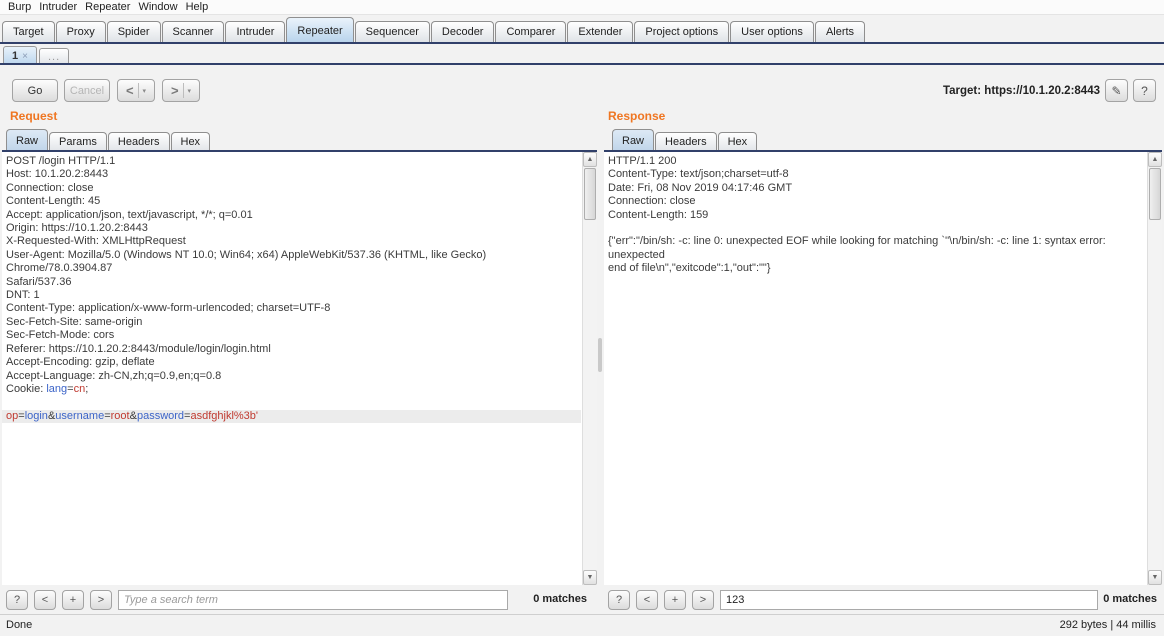 The height and width of the screenshot is (636, 1164). What do you see at coordinates (698, 174) in the screenshot?
I see `editor-line: Content-Type: text/json;charset=utf-8` at bounding box center [698, 174].